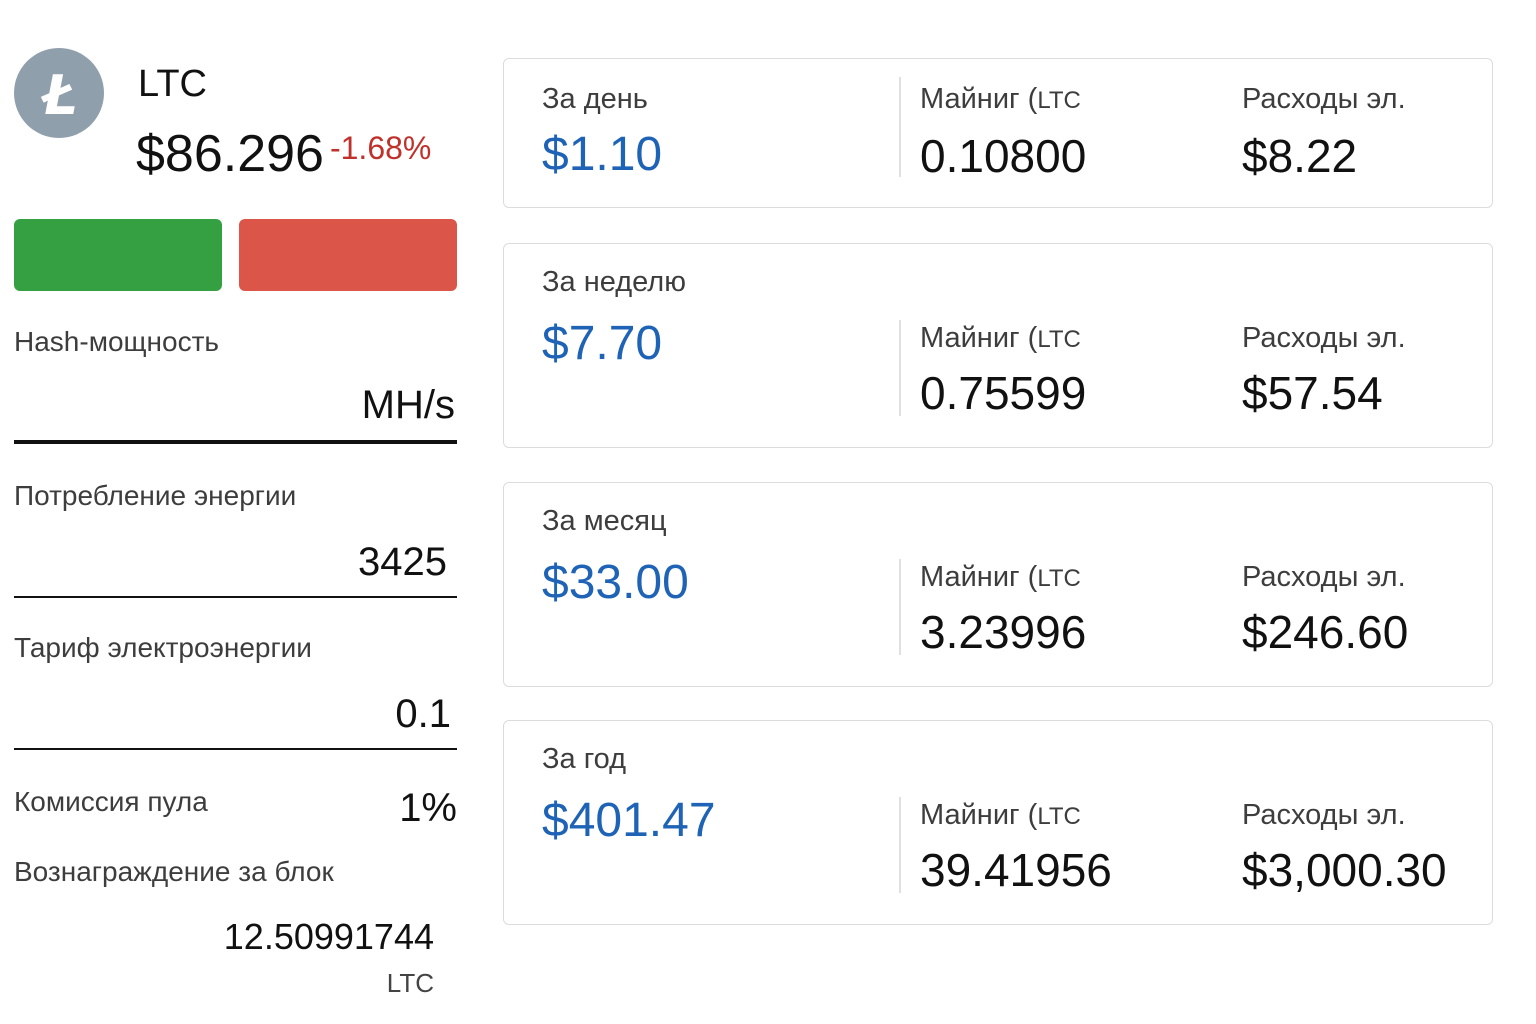 The height and width of the screenshot is (1024, 1536). I want to click on cost-value: $57.54, so click(1312, 393).